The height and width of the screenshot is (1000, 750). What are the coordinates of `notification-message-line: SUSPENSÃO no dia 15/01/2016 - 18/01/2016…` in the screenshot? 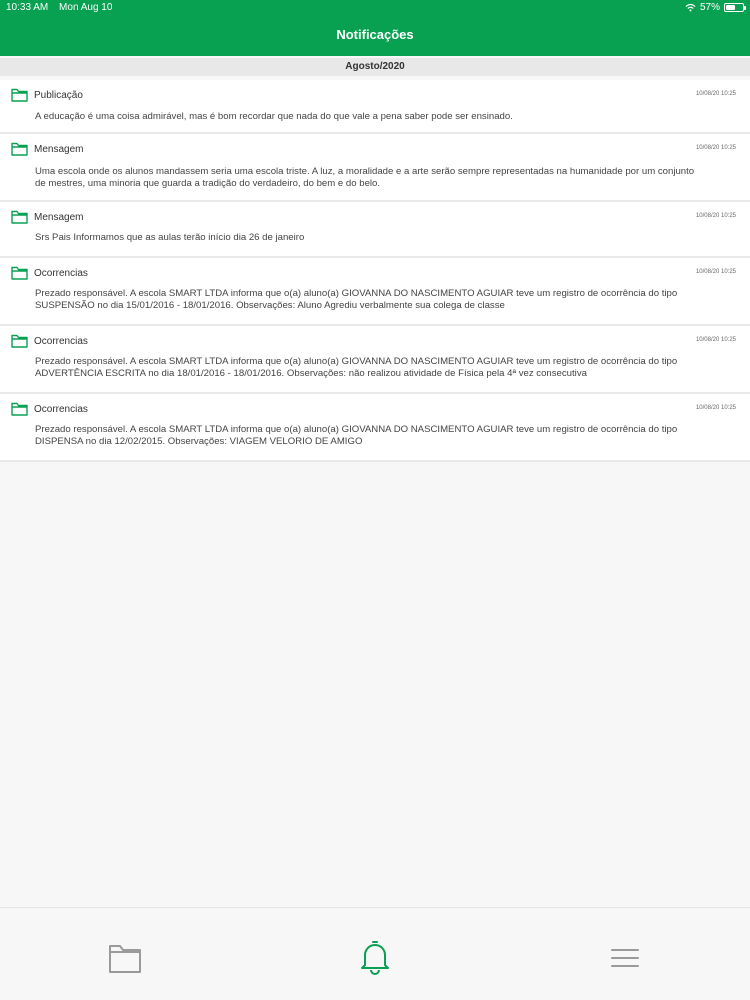 It's located at (270, 305).